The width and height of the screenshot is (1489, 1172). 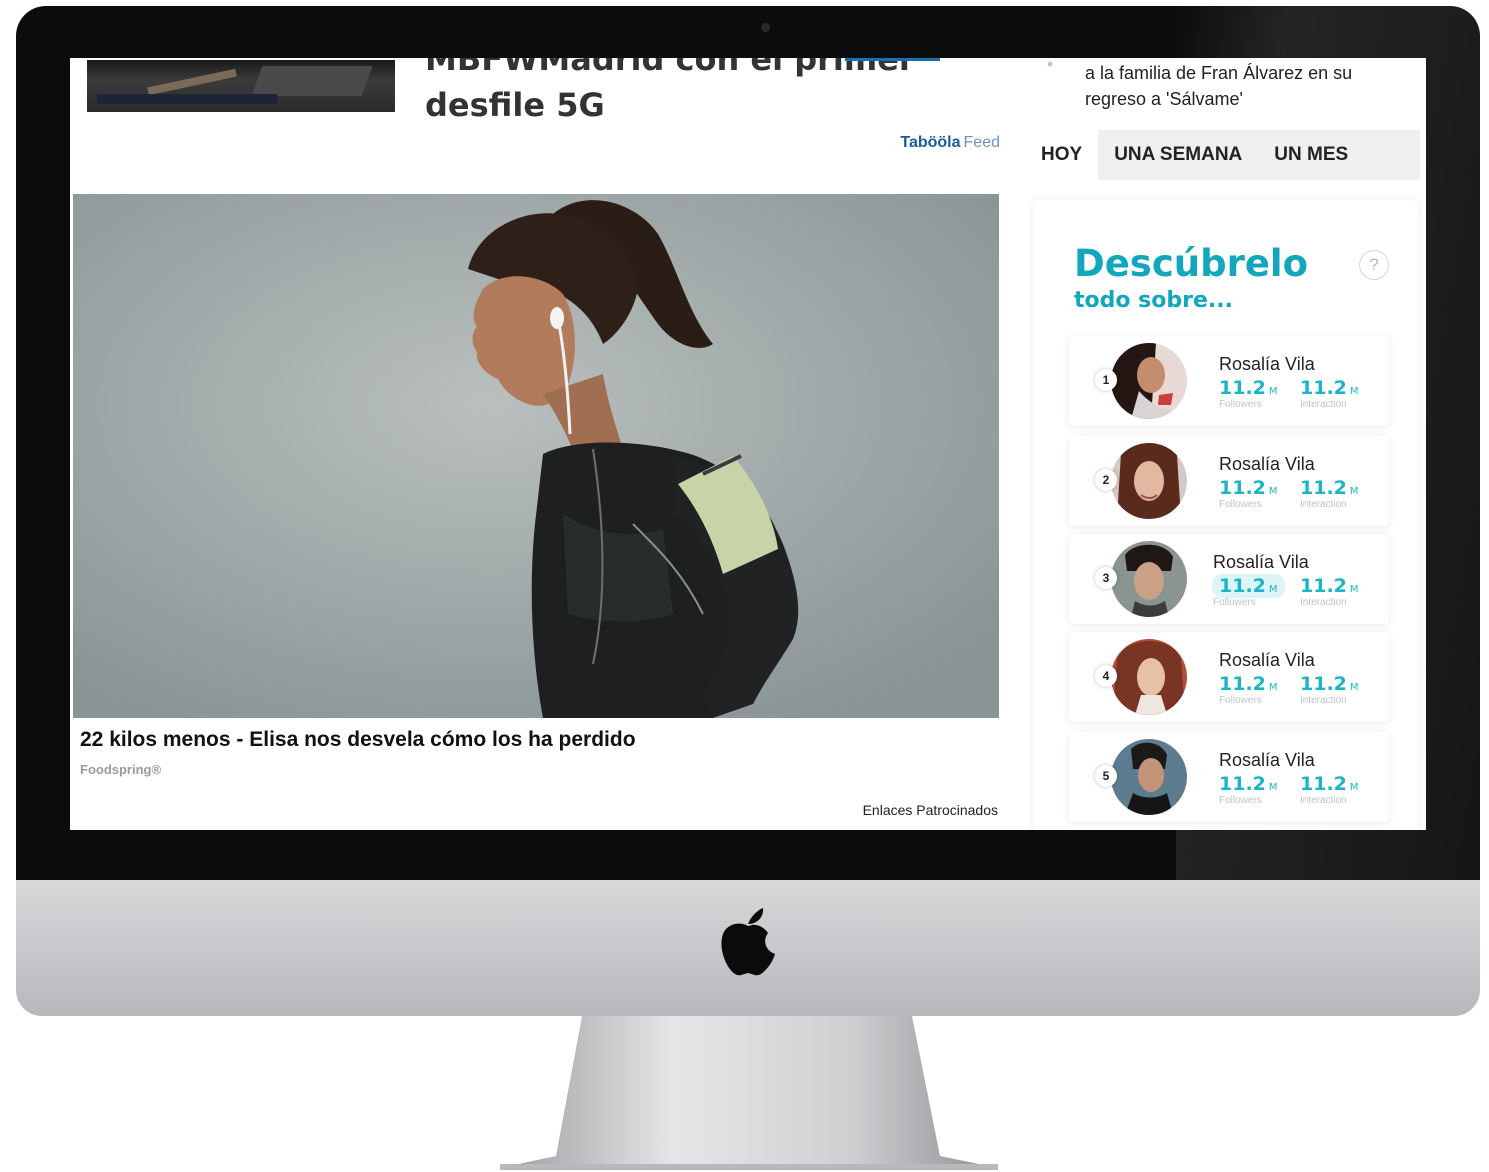 What do you see at coordinates (1374, 265) in the screenshot?
I see `question-mark-icon: ?` at bounding box center [1374, 265].